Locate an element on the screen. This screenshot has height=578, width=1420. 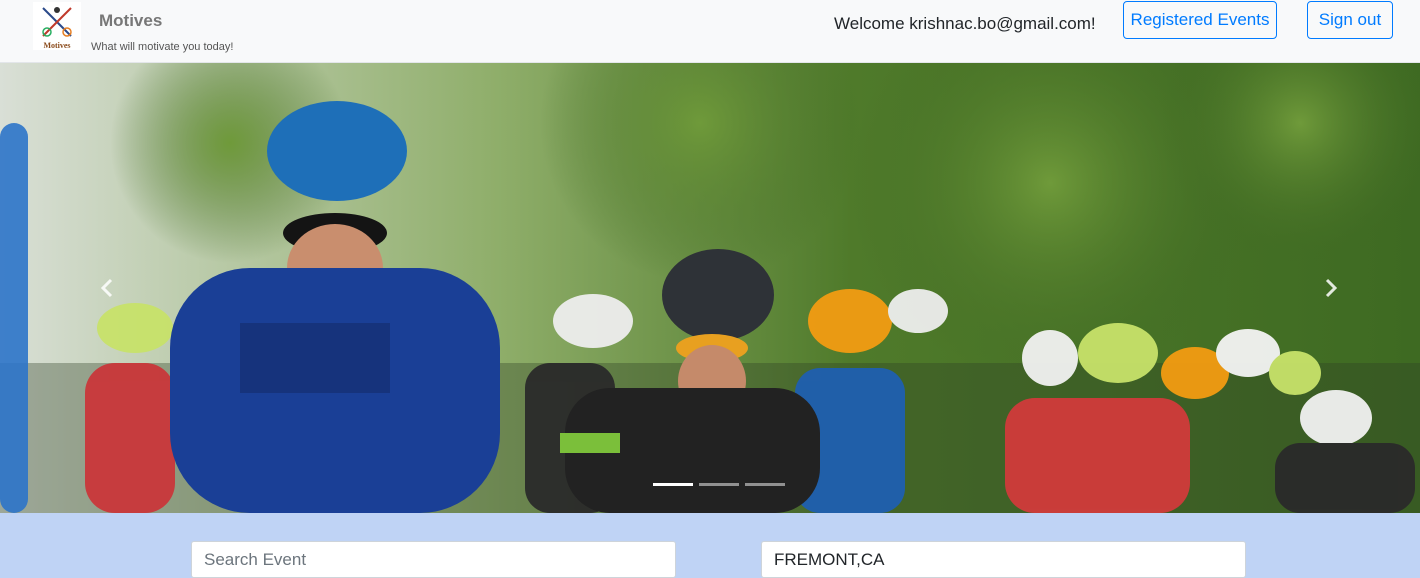
carousel-indicators is located at coordinates (719, 485).